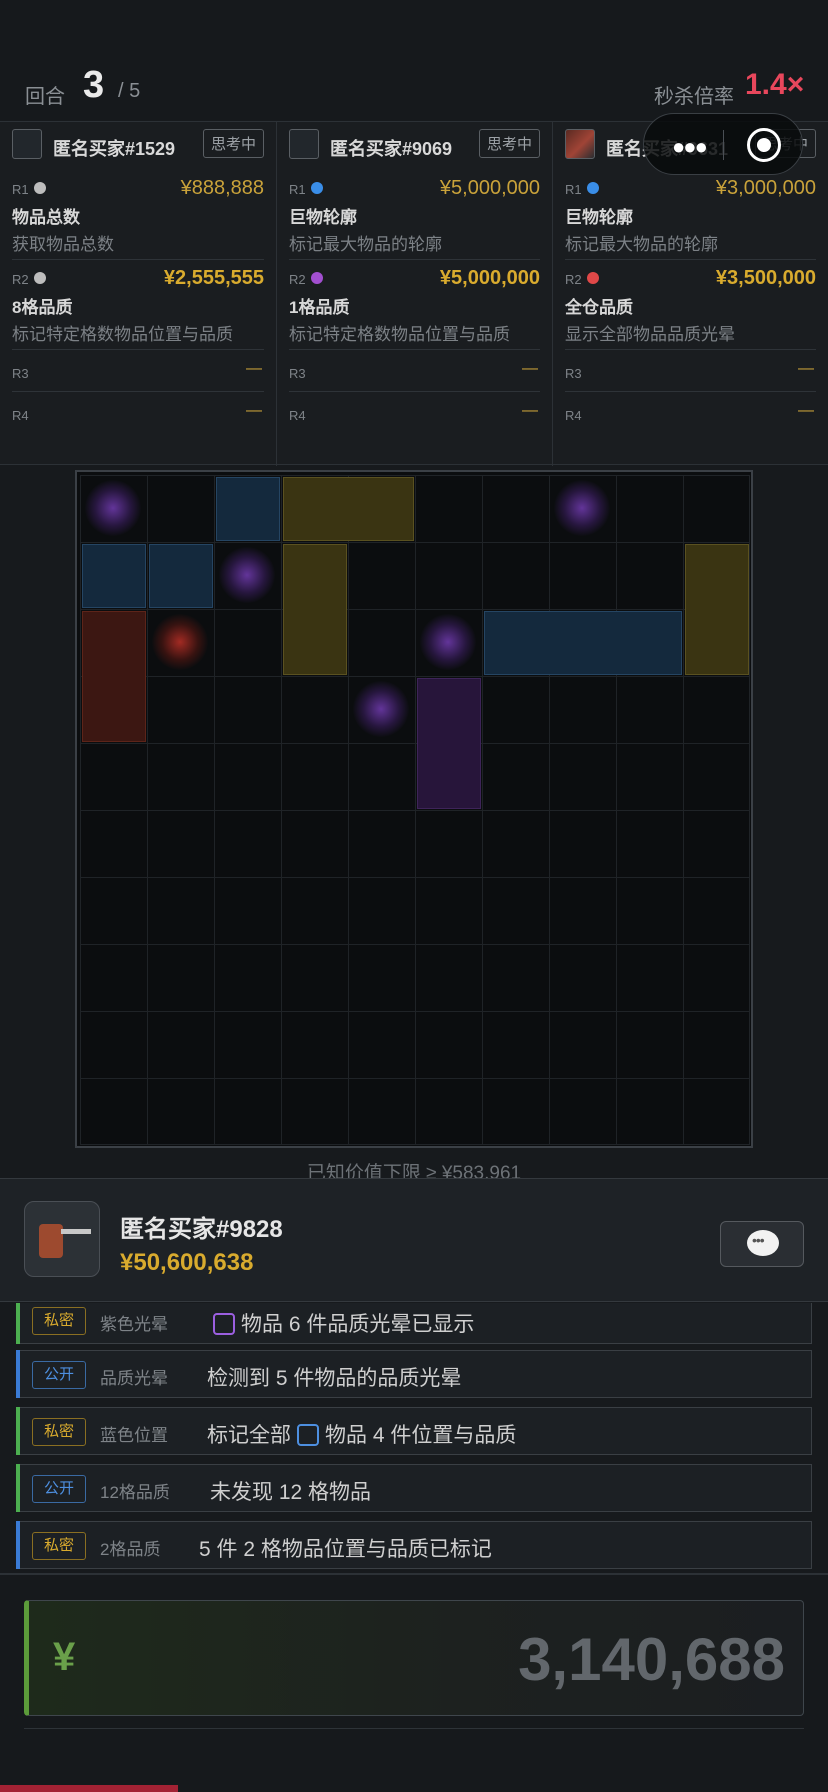  Describe the element at coordinates (180, 642) in the screenshot. I see `quality-glow-red` at that location.